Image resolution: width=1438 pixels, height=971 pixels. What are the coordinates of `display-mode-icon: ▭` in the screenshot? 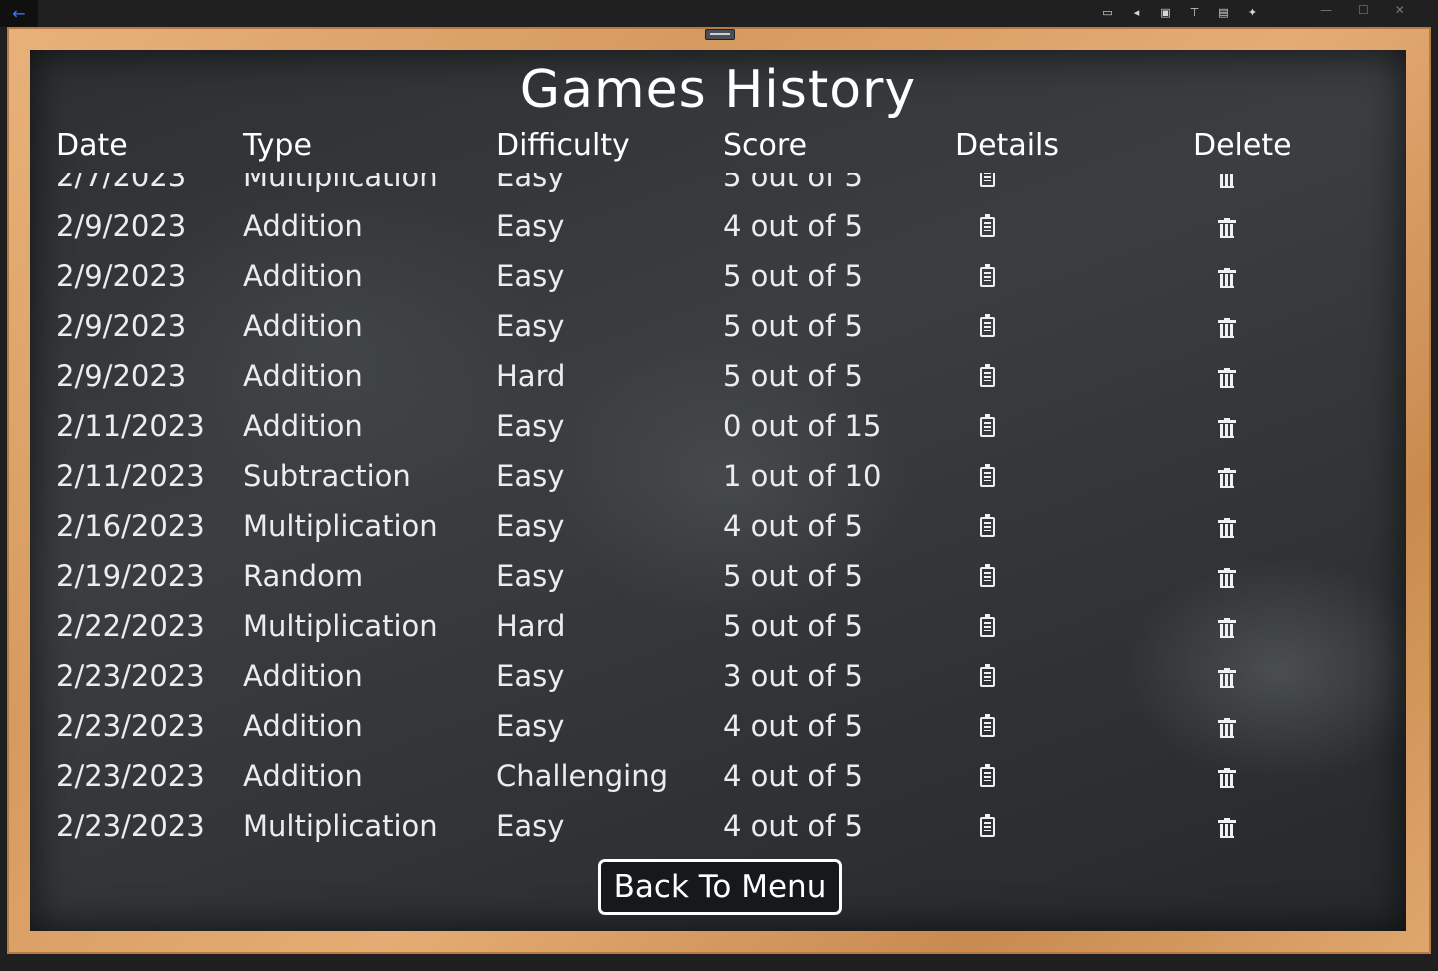 It's located at (1107, 12).